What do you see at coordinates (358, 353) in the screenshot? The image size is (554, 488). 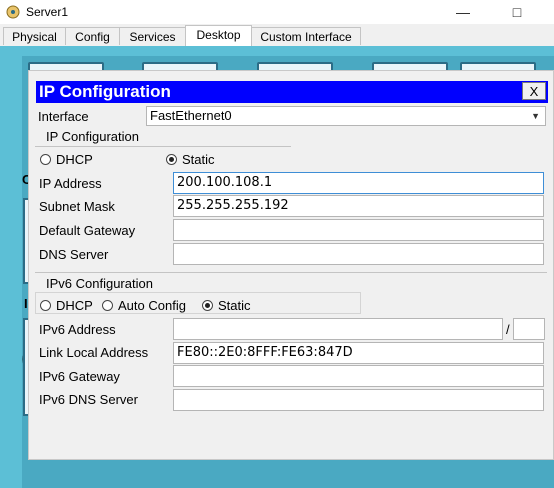 I see `link-local-address-field: FE80::2E0:8FFF:FE63:847D` at bounding box center [358, 353].